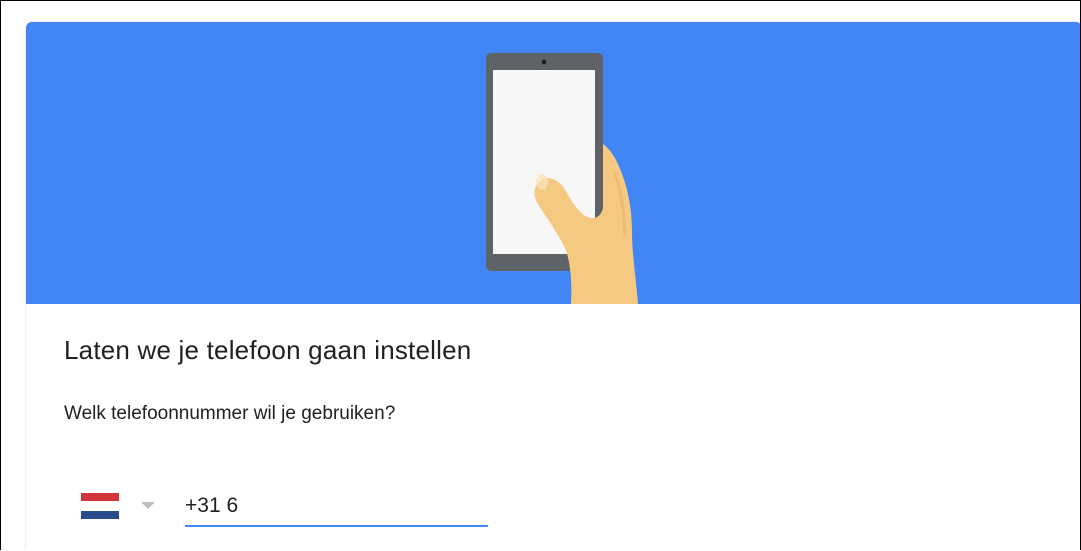 The height and width of the screenshot is (551, 1081). I want to click on netherlands-flag-icon, so click(100, 506).